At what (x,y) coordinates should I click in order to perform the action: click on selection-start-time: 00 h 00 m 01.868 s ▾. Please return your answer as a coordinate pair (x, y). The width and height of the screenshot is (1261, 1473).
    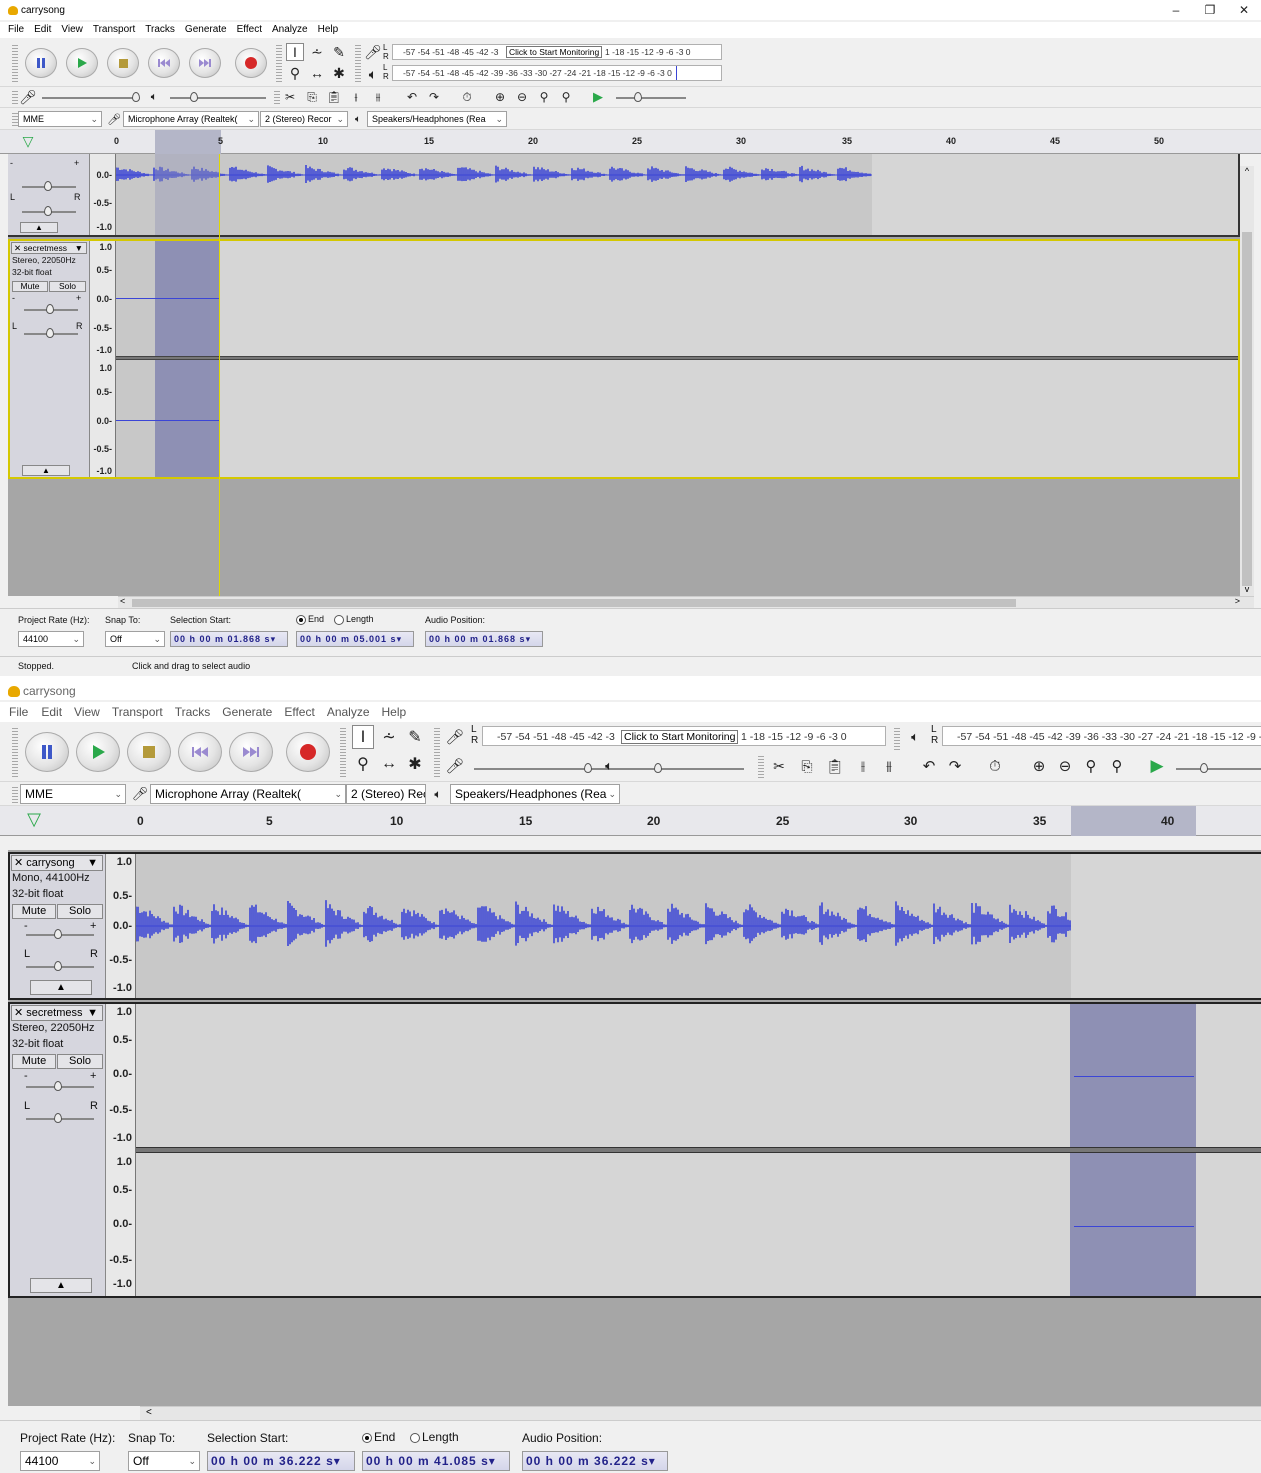
    Looking at the image, I should click on (229, 639).